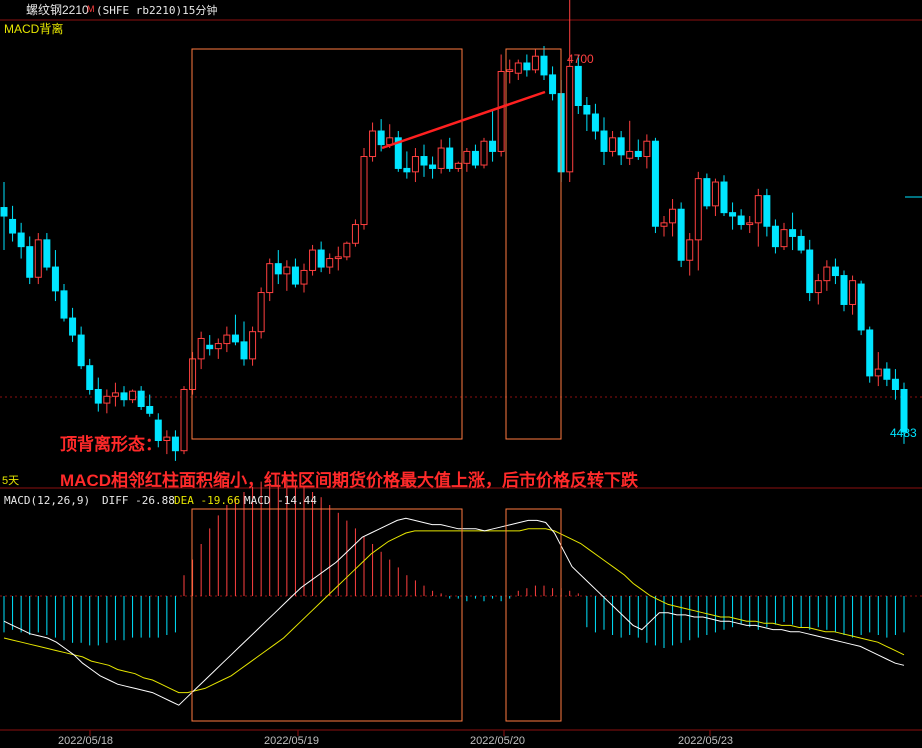 This screenshot has height=748, width=922. I want to click on instrument-info: (SHFE rb2210)15分钟, so click(156, 10).